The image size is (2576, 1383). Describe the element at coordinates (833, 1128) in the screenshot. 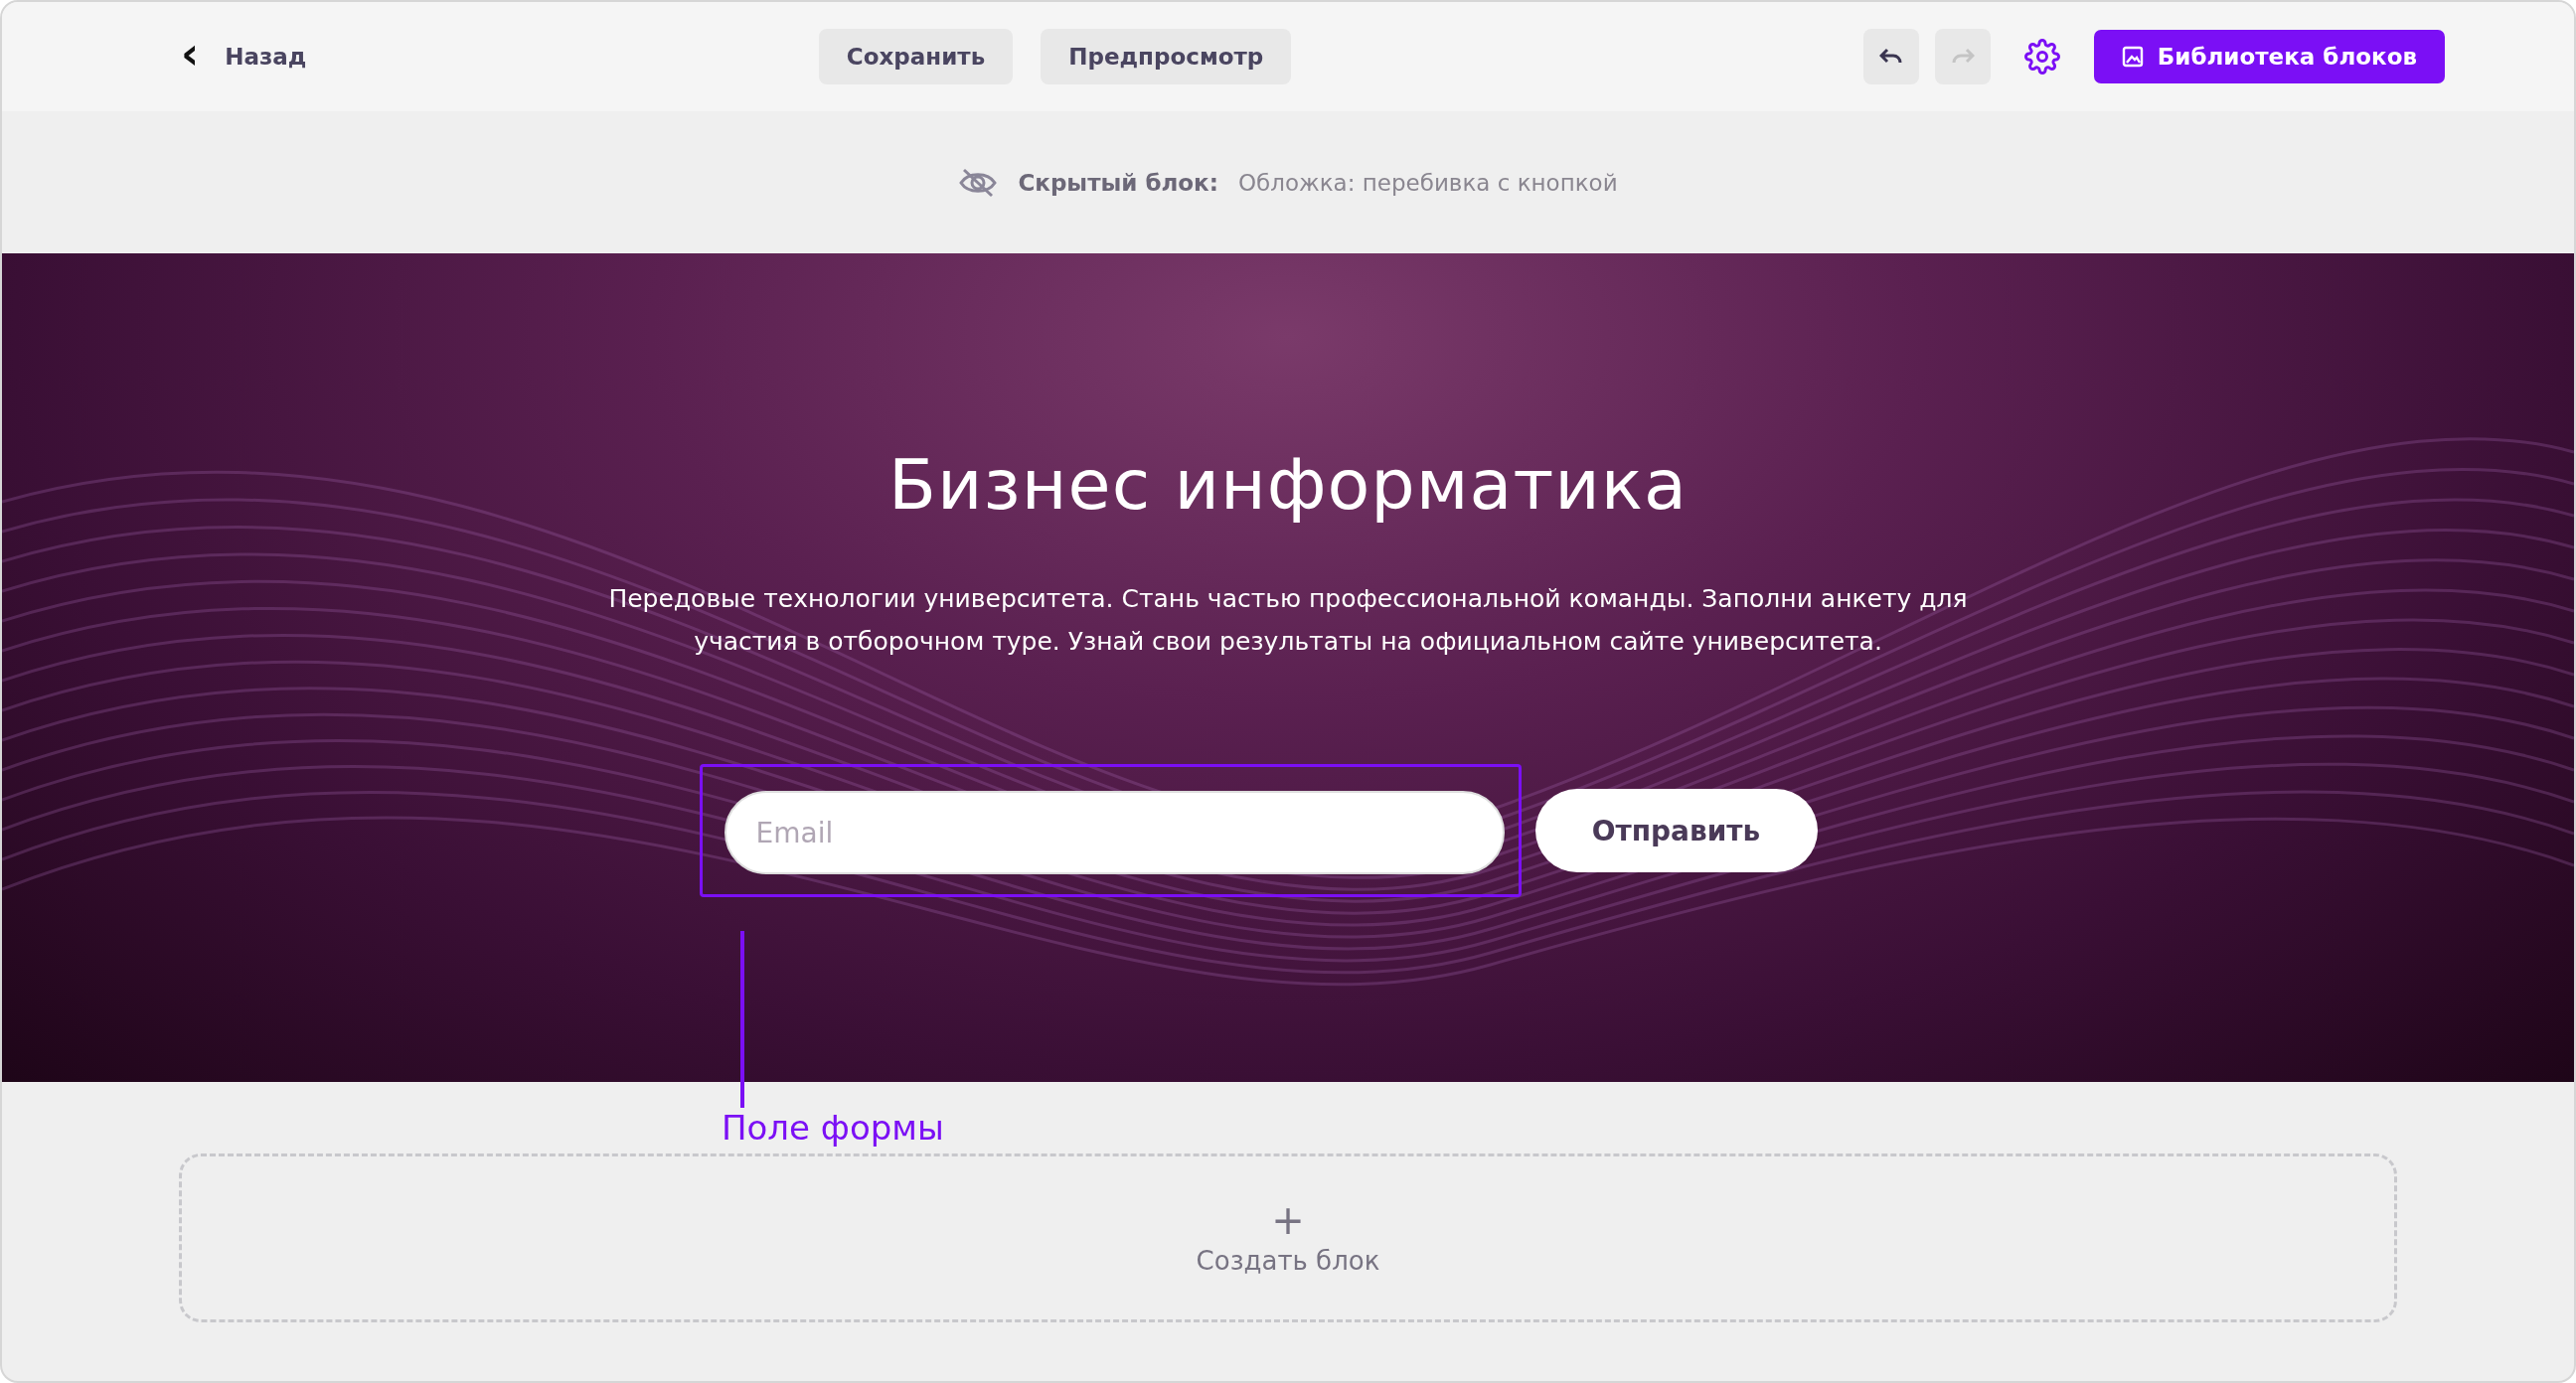

I see `annotation-label: Поле формы` at that location.